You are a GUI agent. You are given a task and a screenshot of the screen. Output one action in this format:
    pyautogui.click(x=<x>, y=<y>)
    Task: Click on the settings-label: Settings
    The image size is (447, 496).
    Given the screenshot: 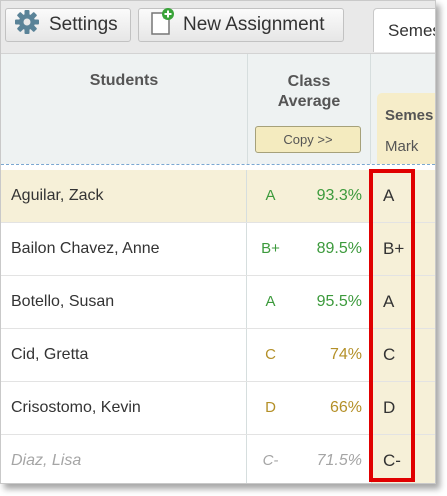 What is the action you would take?
    pyautogui.click(x=83, y=24)
    